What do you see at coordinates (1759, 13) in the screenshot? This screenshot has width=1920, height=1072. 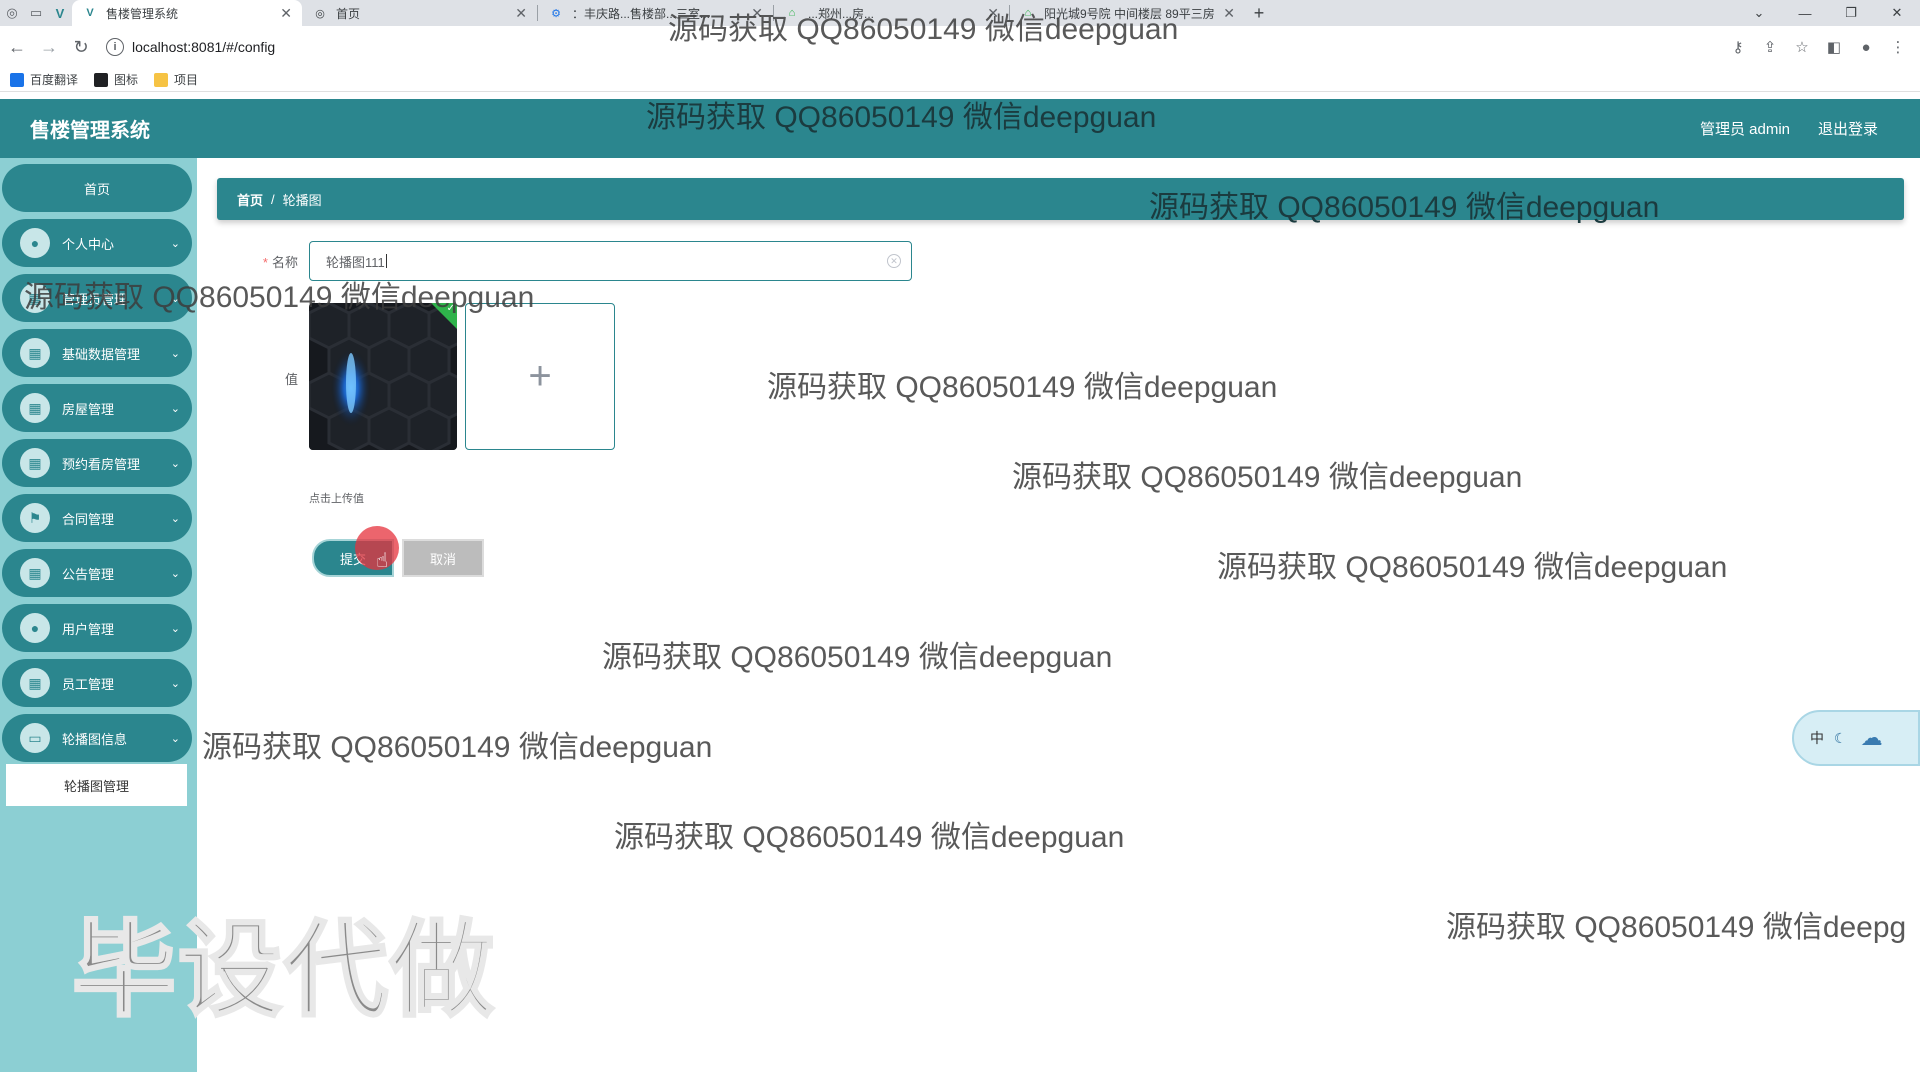 I see `tab-search-icon: ⌄` at bounding box center [1759, 13].